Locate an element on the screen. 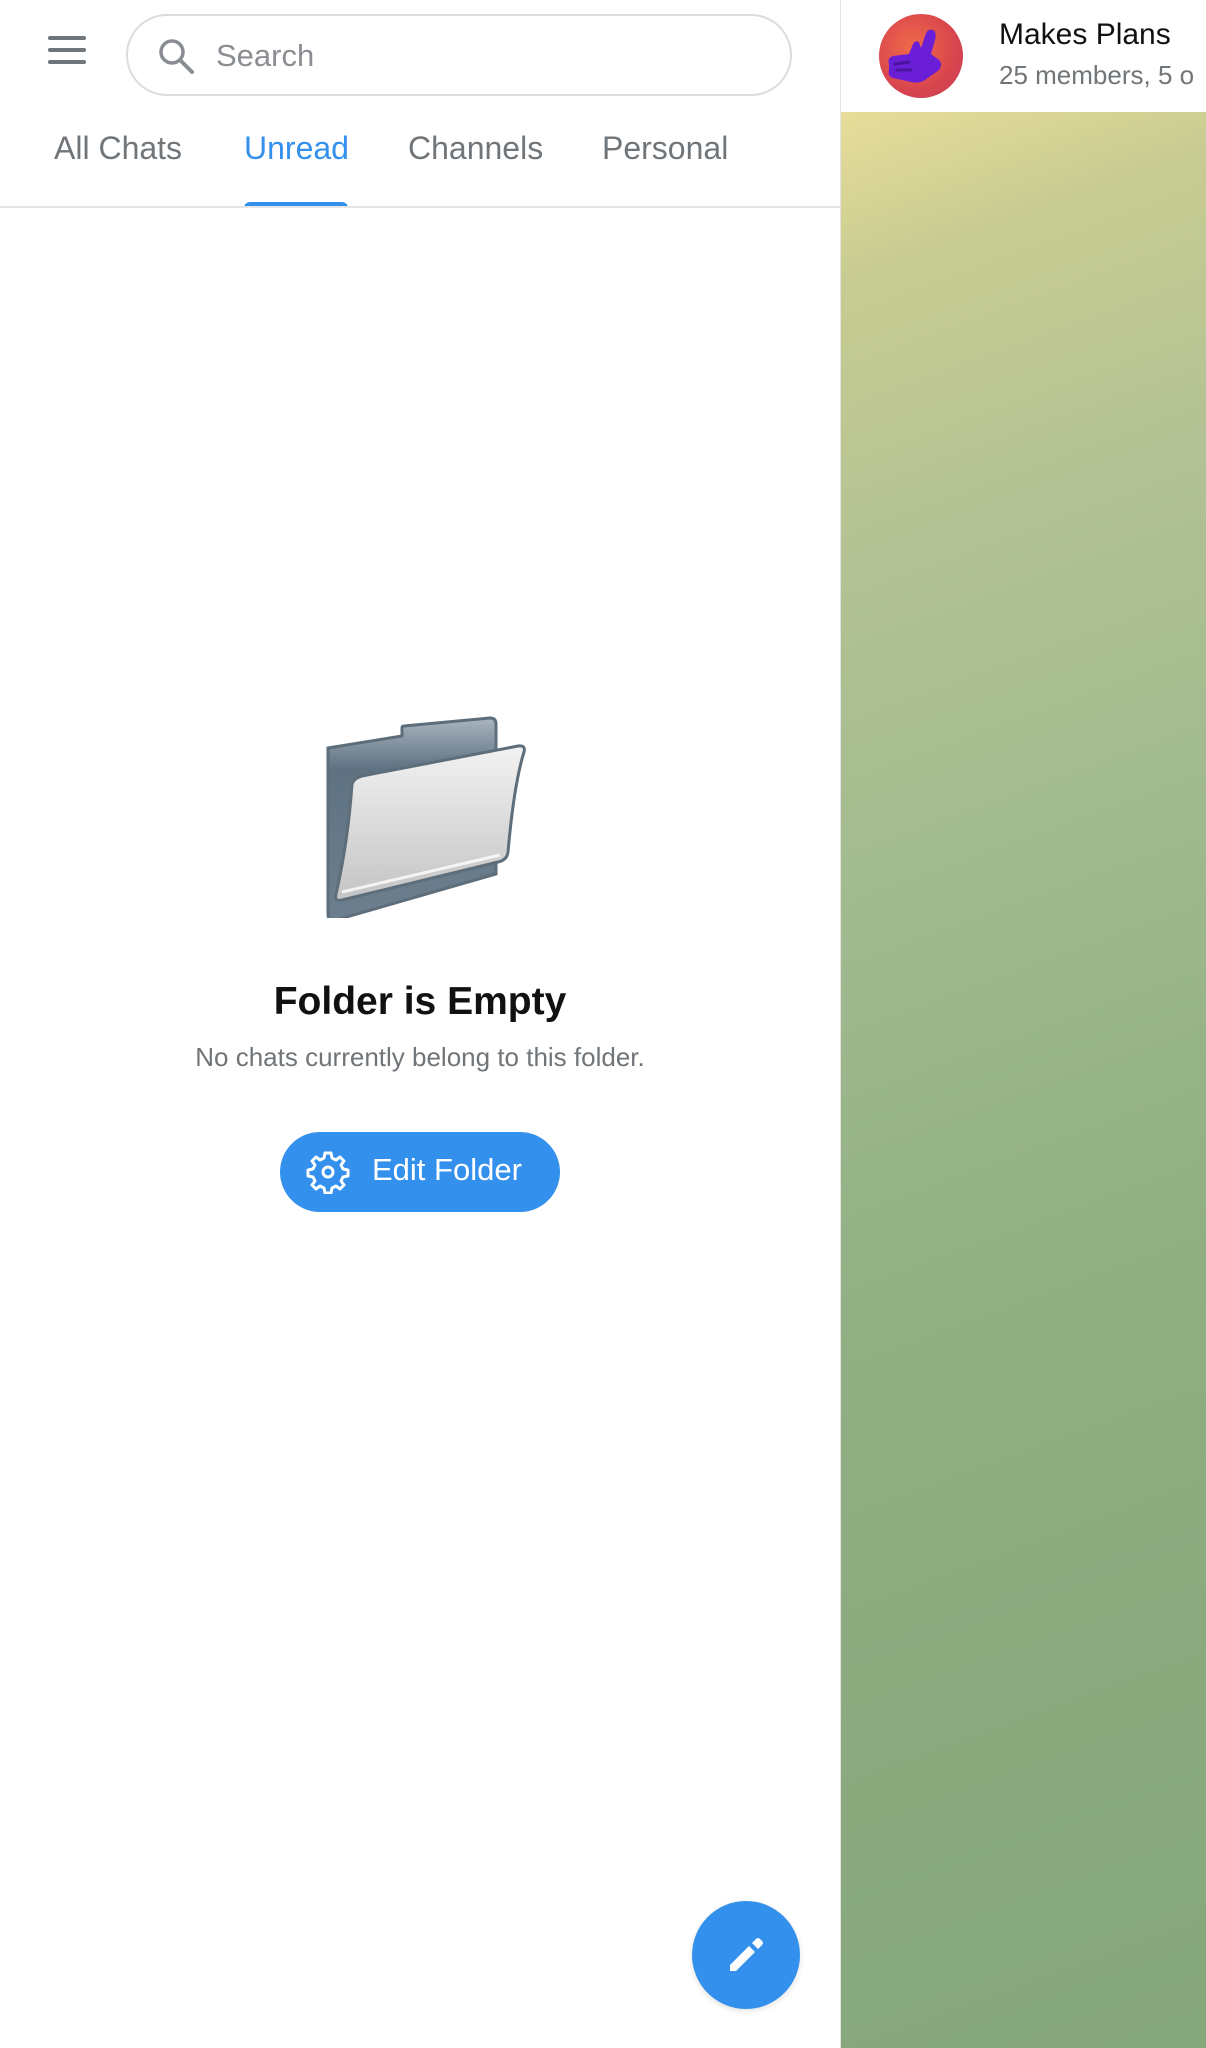 Image resolution: width=1206 pixels, height=2048 pixels. new-message-button is located at coordinates (746, 1955).